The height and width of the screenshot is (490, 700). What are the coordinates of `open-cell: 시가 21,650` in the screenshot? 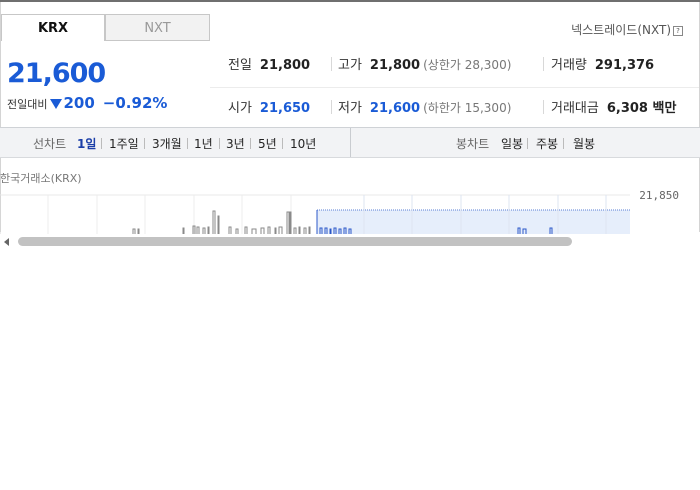 It's located at (269, 106).